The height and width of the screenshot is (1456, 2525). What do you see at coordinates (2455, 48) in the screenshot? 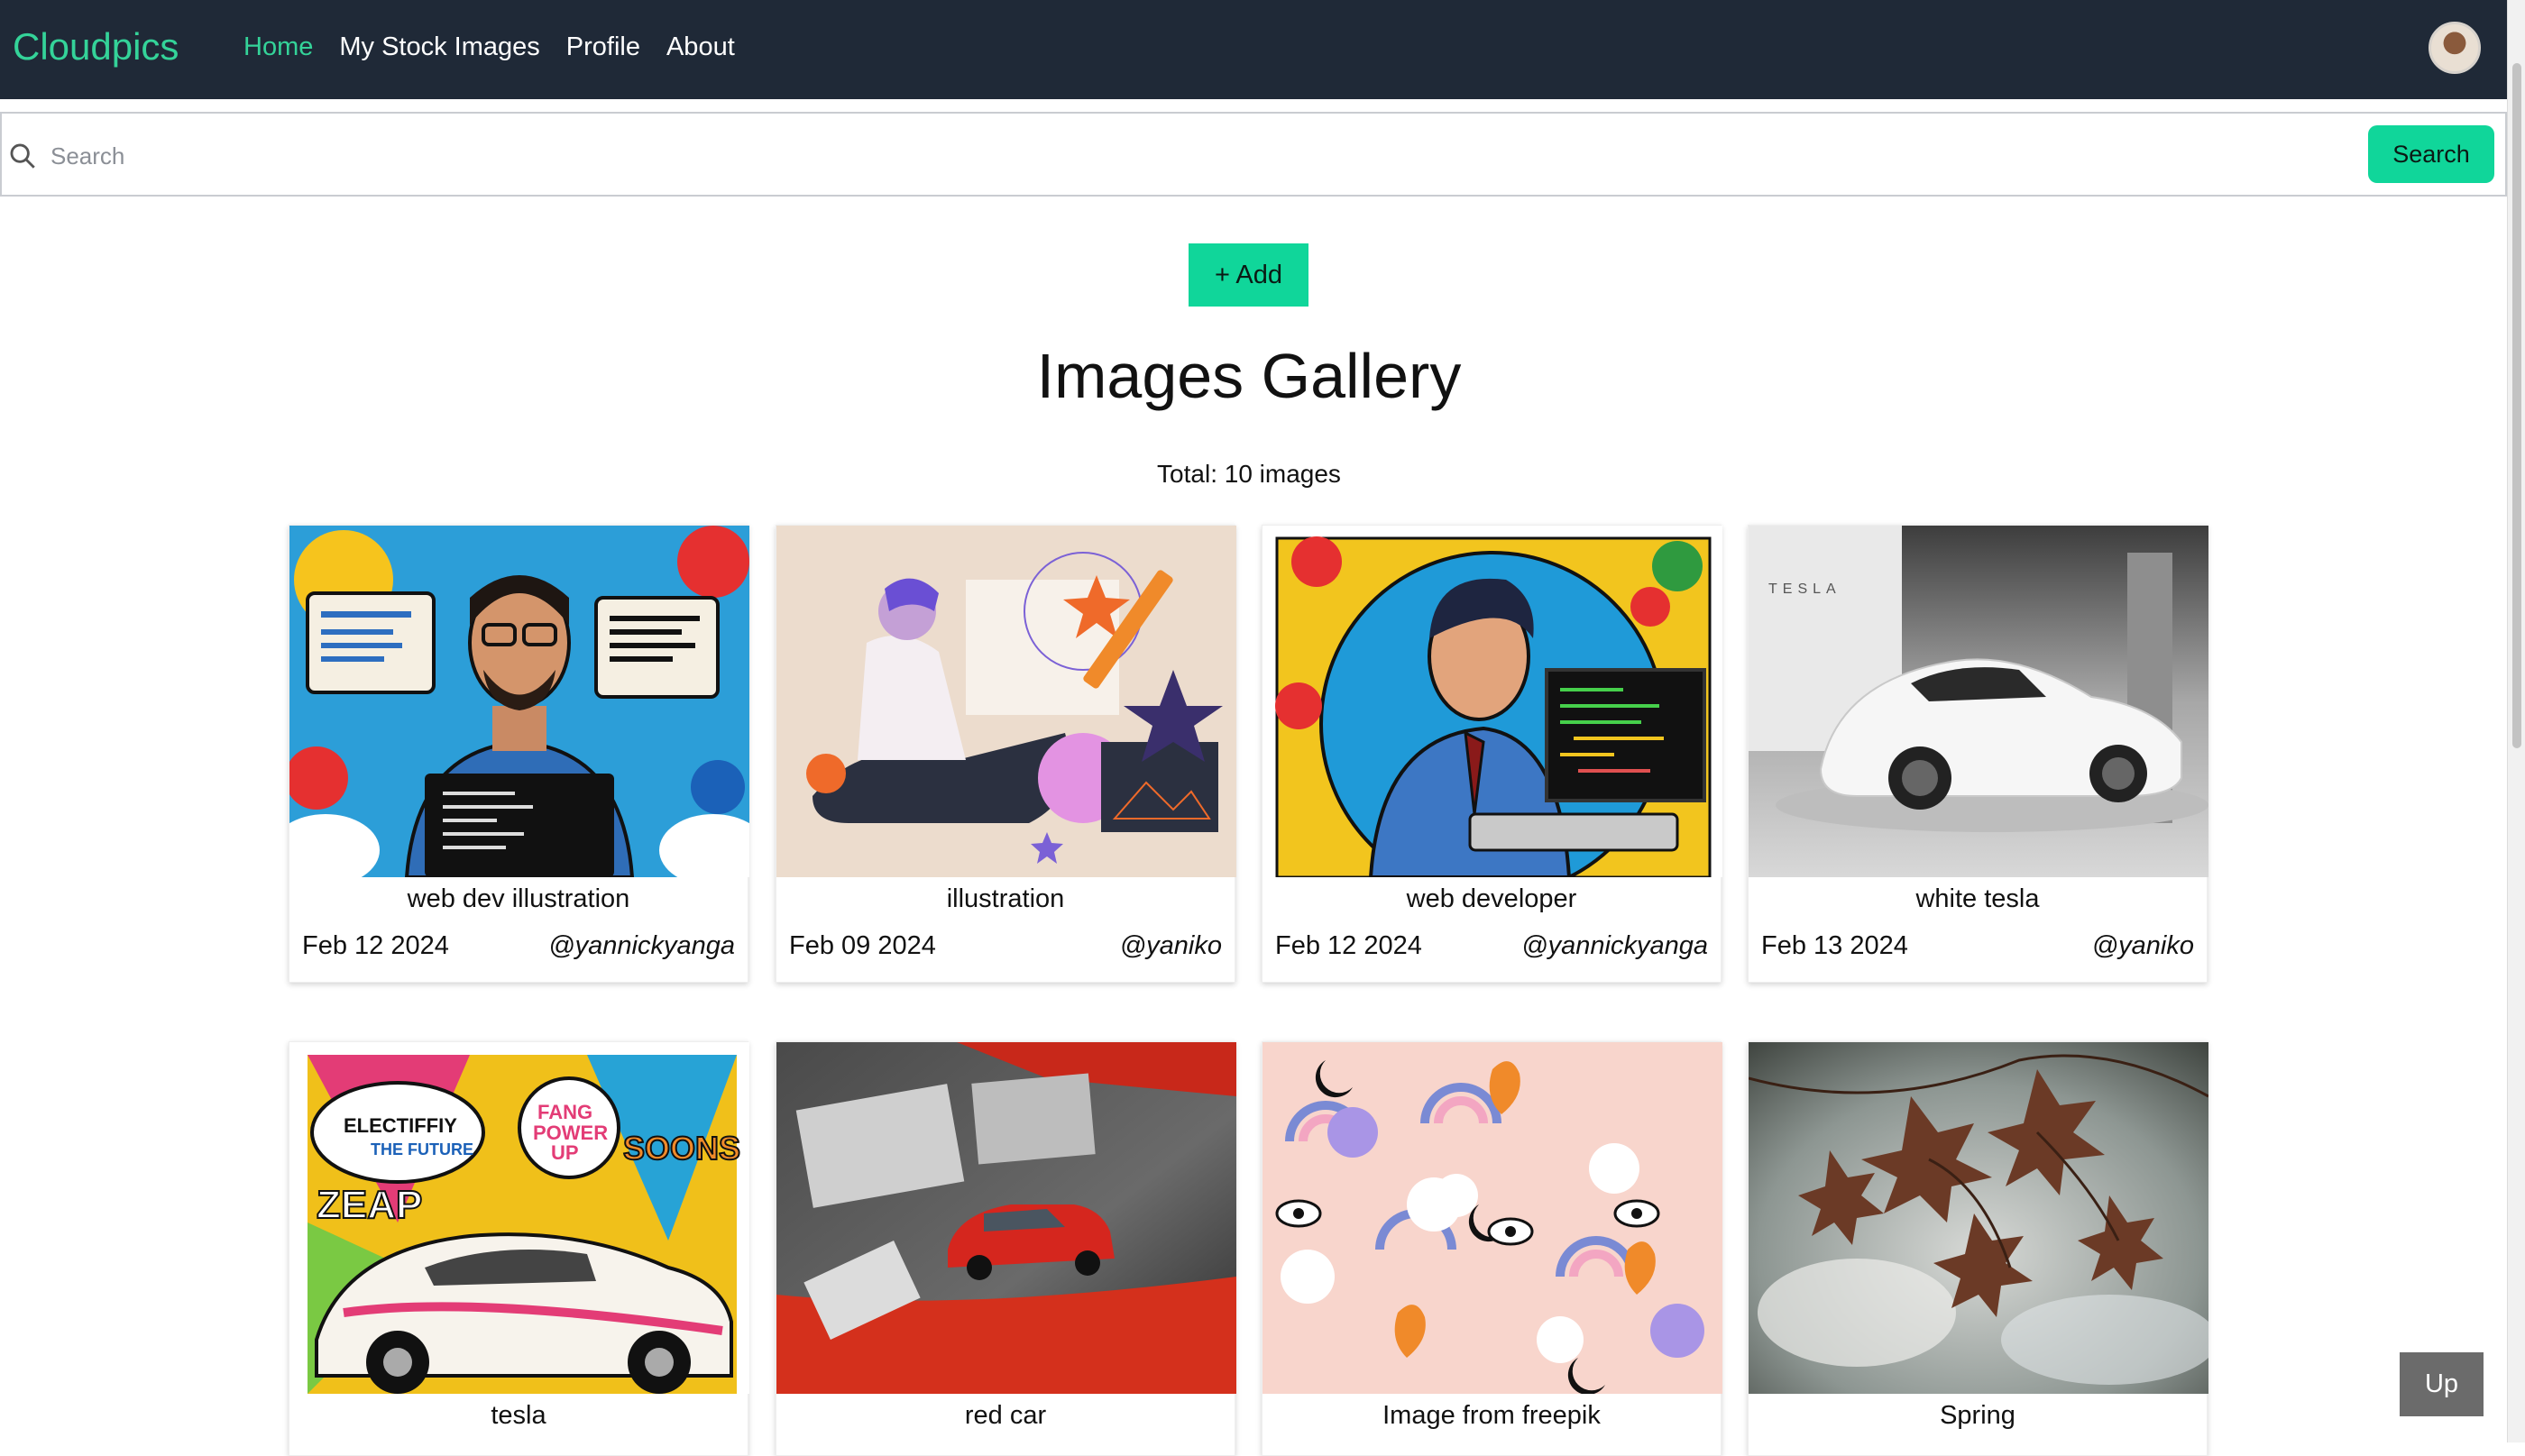
I see `user-avatar` at bounding box center [2455, 48].